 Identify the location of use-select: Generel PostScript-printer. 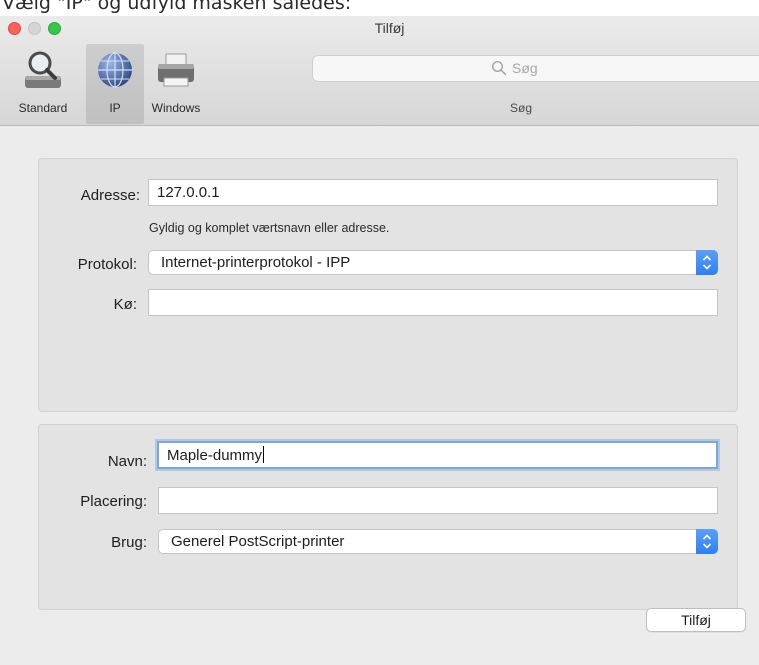
(438, 541).